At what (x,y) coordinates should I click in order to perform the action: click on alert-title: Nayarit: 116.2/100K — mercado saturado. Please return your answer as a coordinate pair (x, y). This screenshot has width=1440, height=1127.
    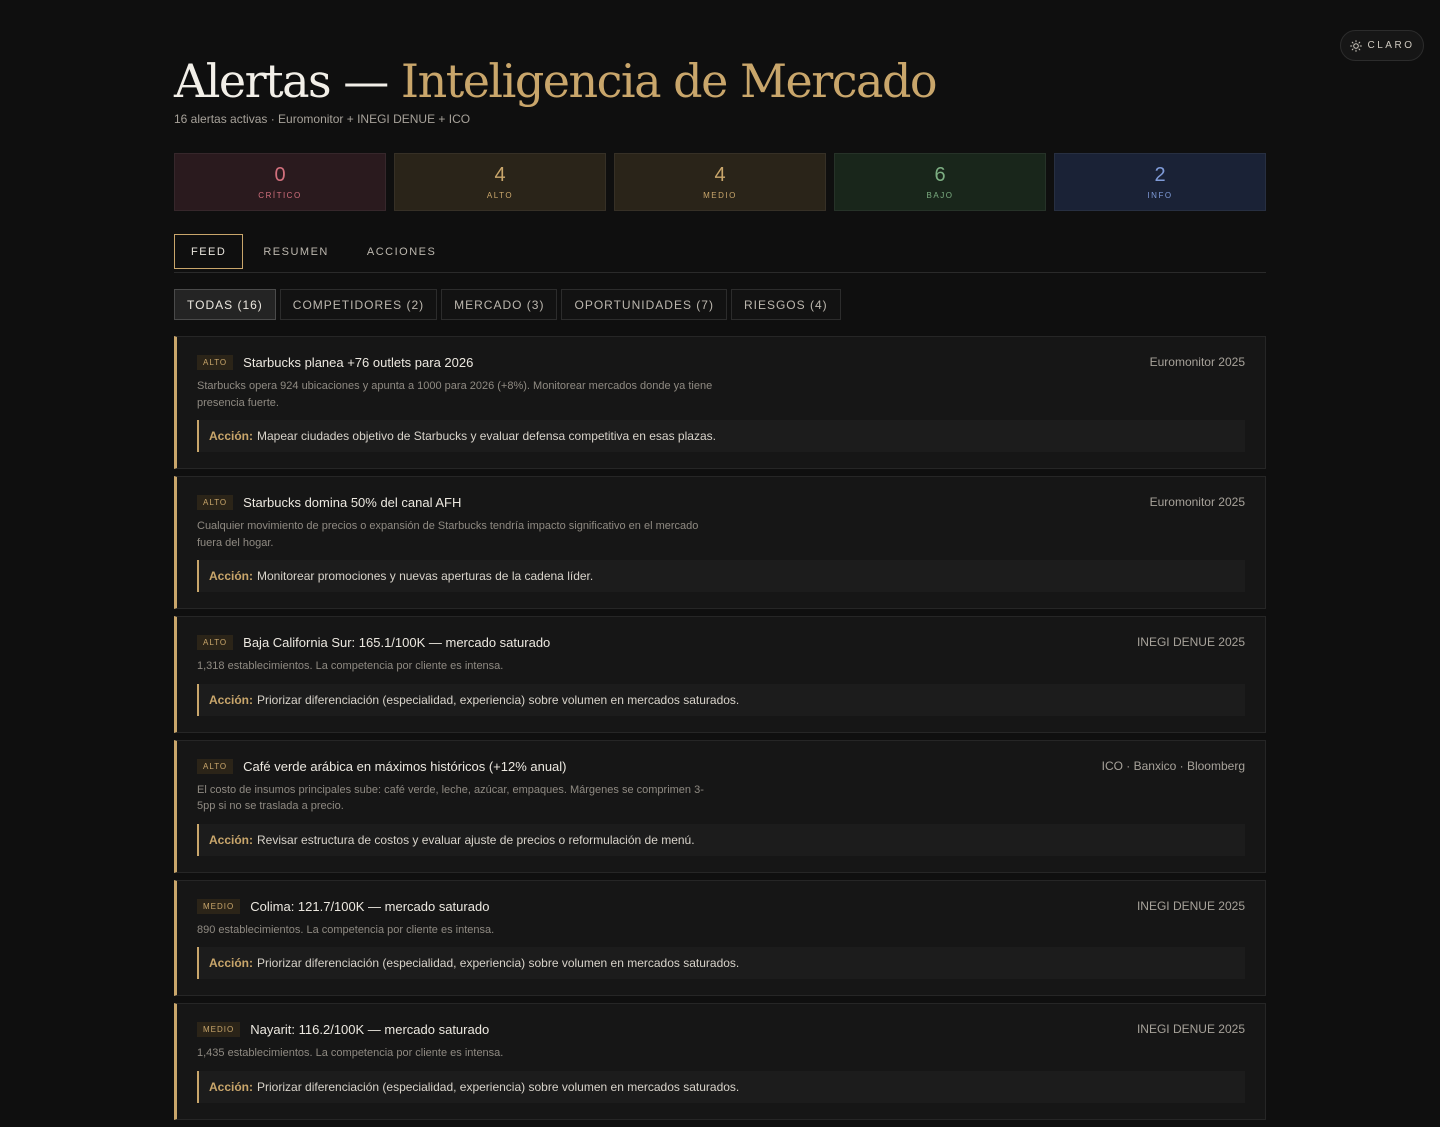
    Looking at the image, I should click on (370, 1029).